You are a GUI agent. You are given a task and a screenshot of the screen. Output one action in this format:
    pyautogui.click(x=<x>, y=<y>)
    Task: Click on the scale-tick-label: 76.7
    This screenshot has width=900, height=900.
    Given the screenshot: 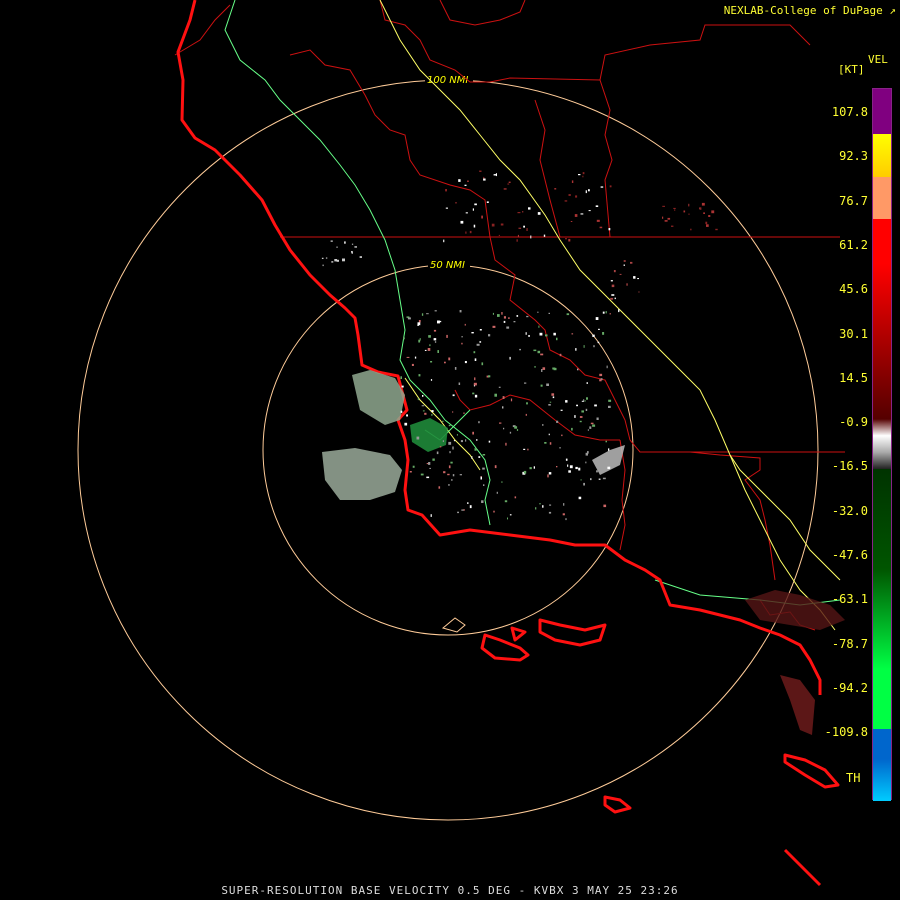 What is the action you would take?
    pyautogui.click(x=853, y=200)
    